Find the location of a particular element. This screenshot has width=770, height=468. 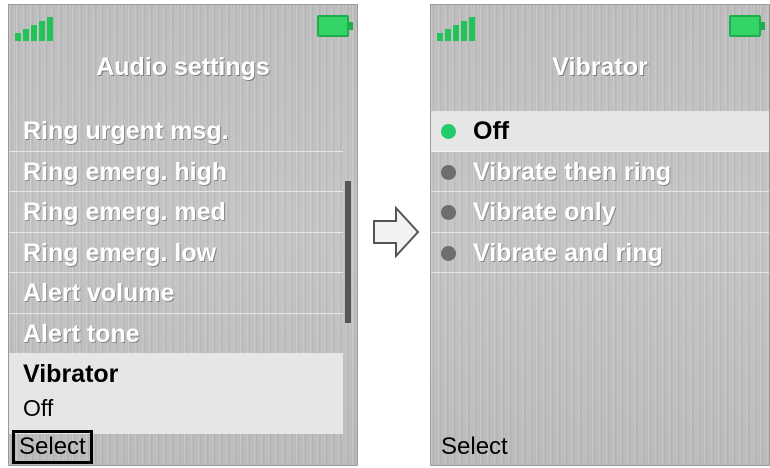

option-vibrate-then-ring: Vibrate then ring is located at coordinates (600, 172).